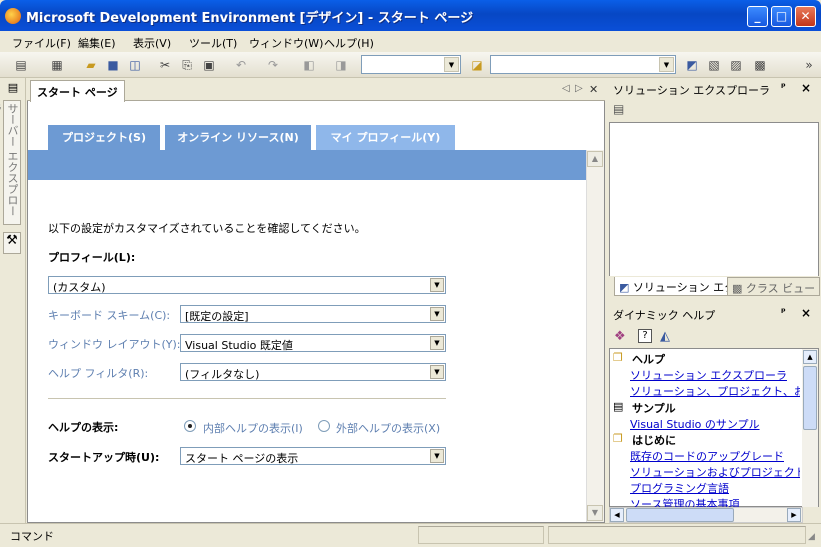 The width and height of the screenshot is (821, 547). Describe the element at coordinates (695, 424) in the screenshot. I see `samples-link: Visual Studio のサンプル` at that location.